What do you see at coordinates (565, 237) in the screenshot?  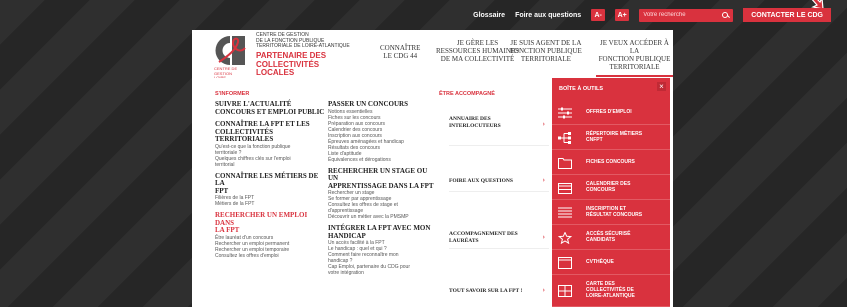 I see `star-icon` at bounding box center [565, 237].